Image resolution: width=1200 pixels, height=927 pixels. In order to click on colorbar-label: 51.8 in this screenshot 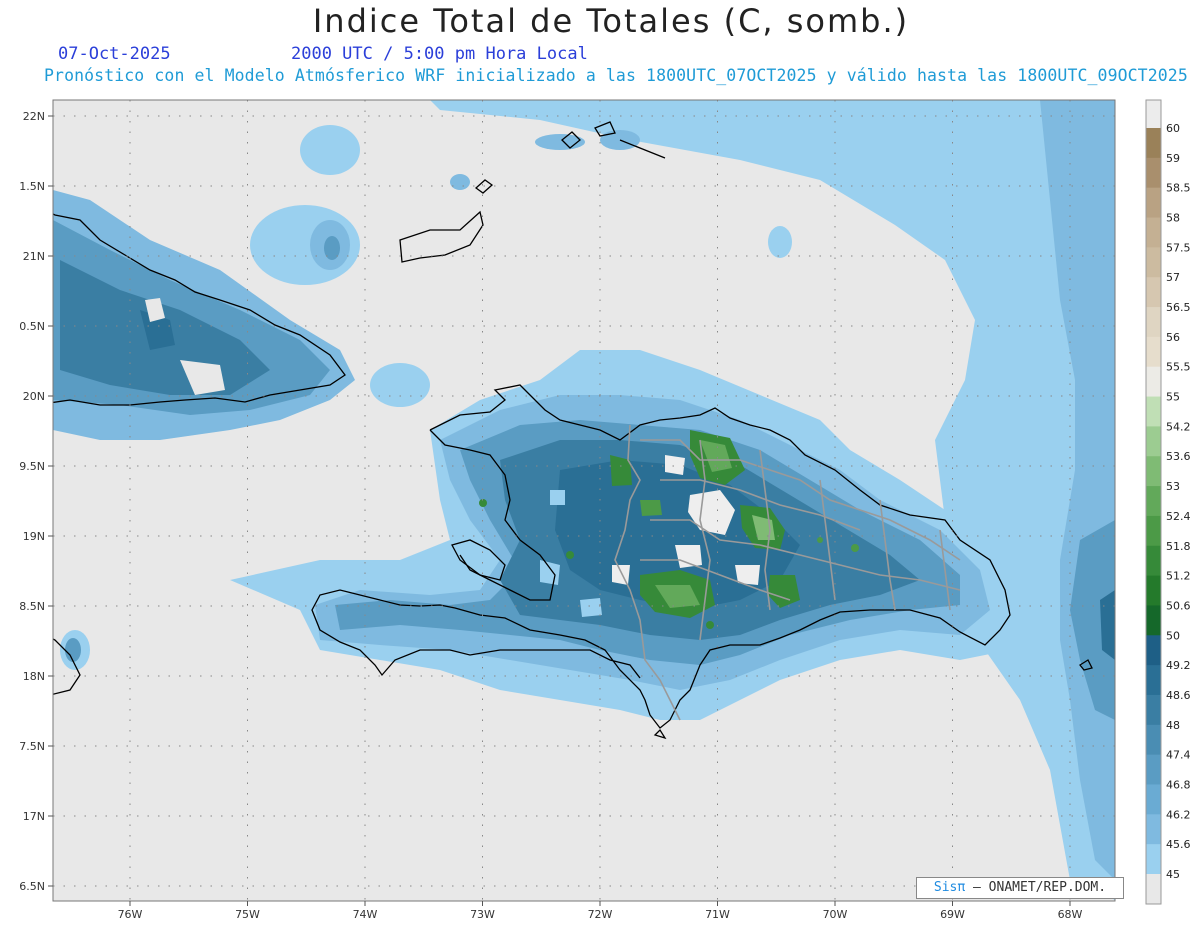, I will do `click(1178, 546)`.